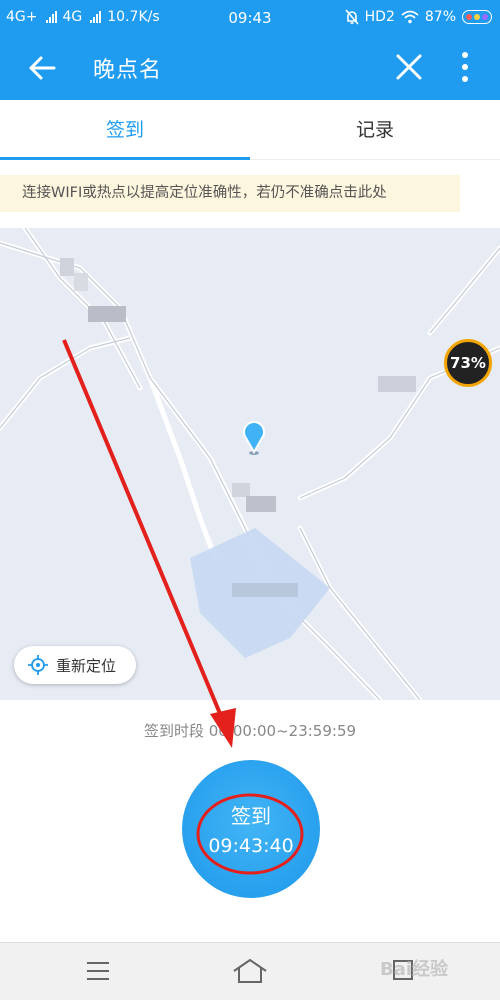 This screenshot has width=500, height=1000. Describe the element at coordinates (414, 969) in the screenshot. I see `watermark: Bai经验` at that location.